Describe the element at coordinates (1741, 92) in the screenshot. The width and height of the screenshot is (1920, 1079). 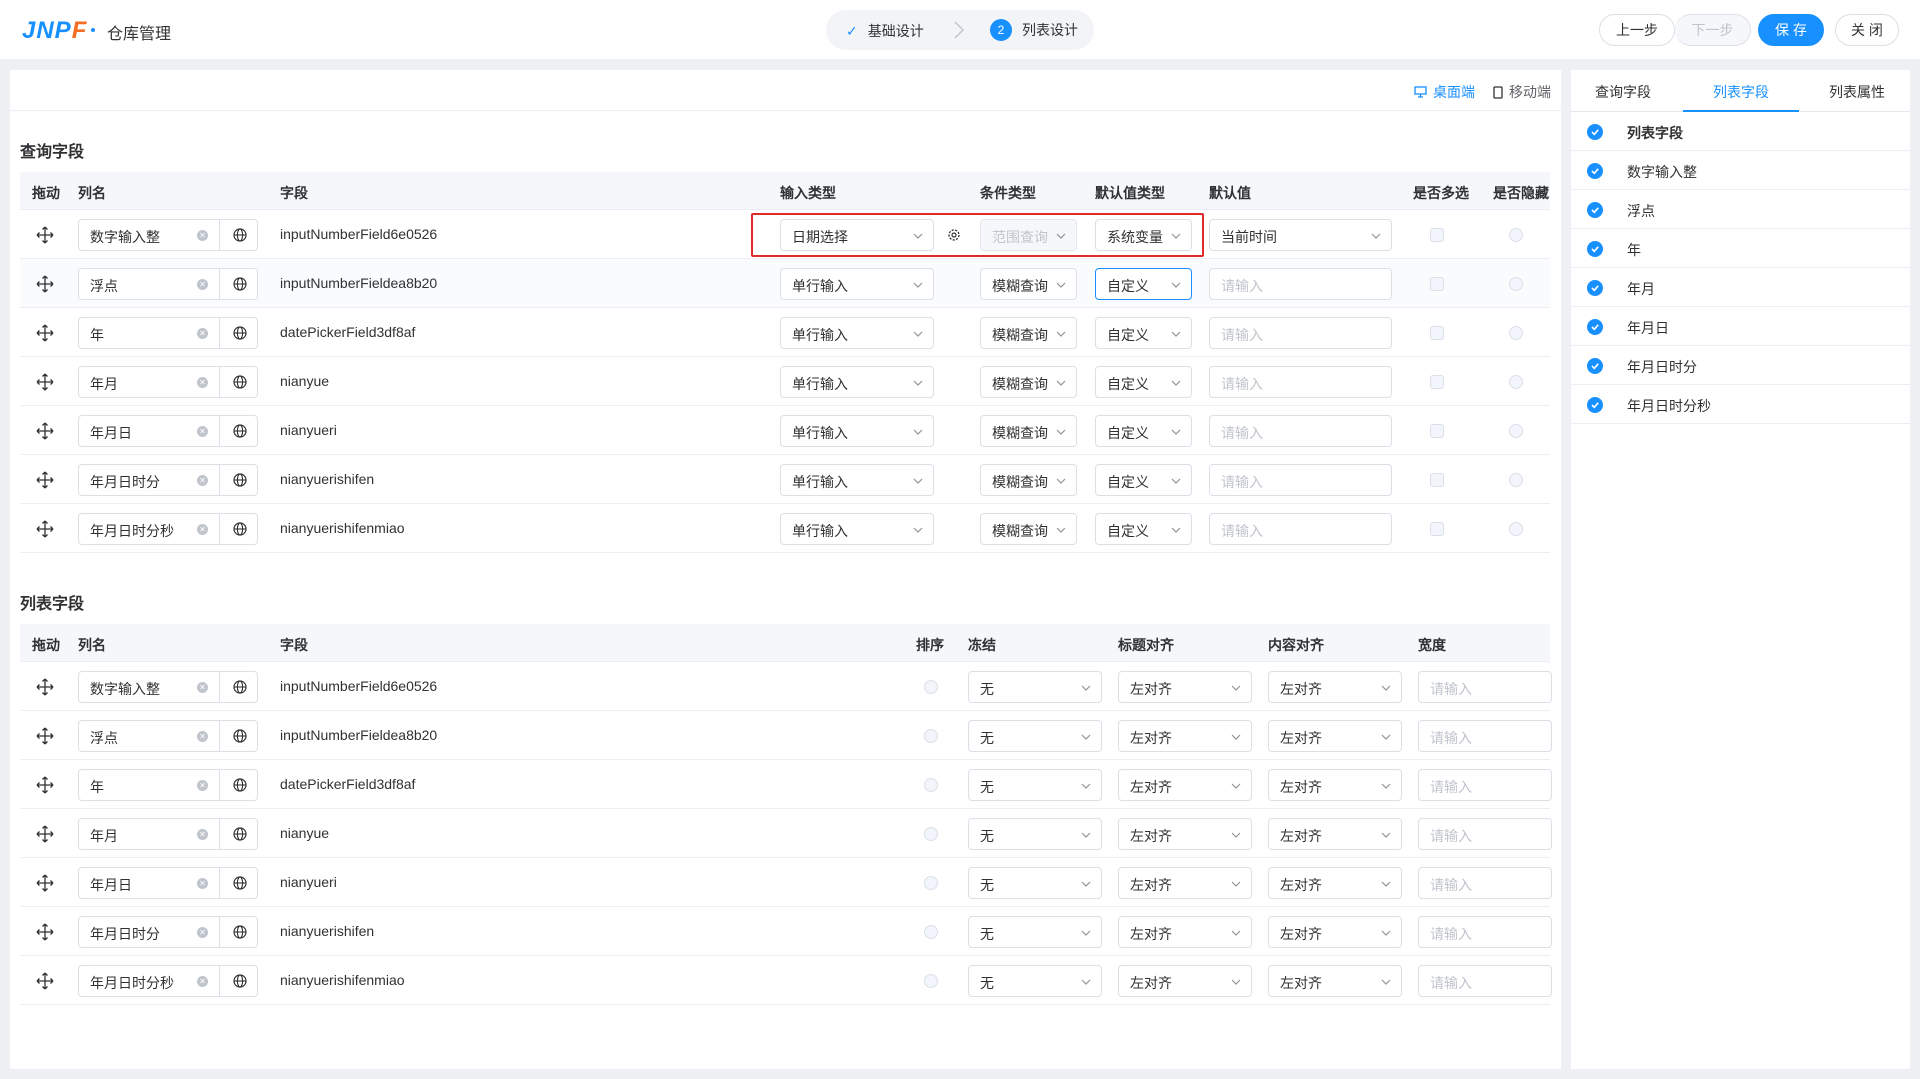
I see `tab-list-fields: 列表字段` at that location.